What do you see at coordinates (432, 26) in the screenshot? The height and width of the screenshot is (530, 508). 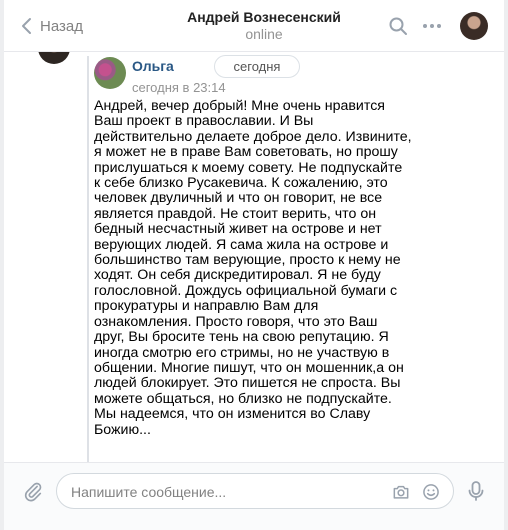 I see `more-icon` at bounding box center [432, 26].